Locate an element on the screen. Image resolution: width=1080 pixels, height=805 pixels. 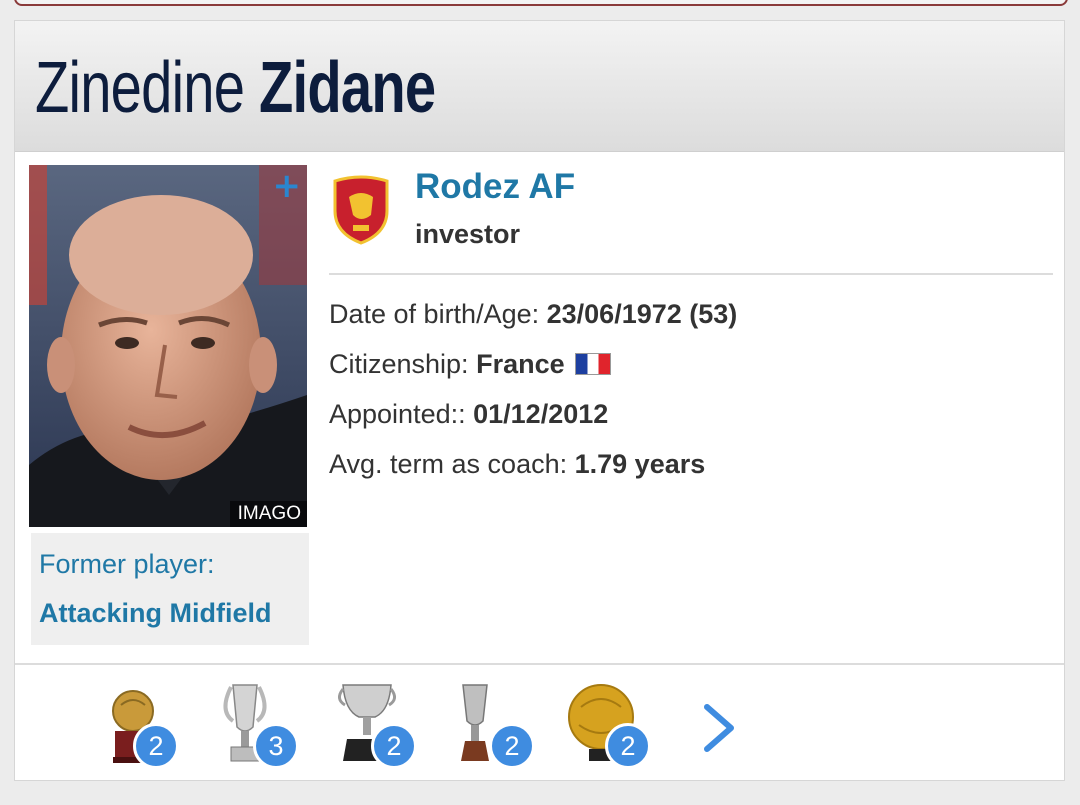
ballon-dor-trophy-icon: 2 is located at coordinates (145, 726).